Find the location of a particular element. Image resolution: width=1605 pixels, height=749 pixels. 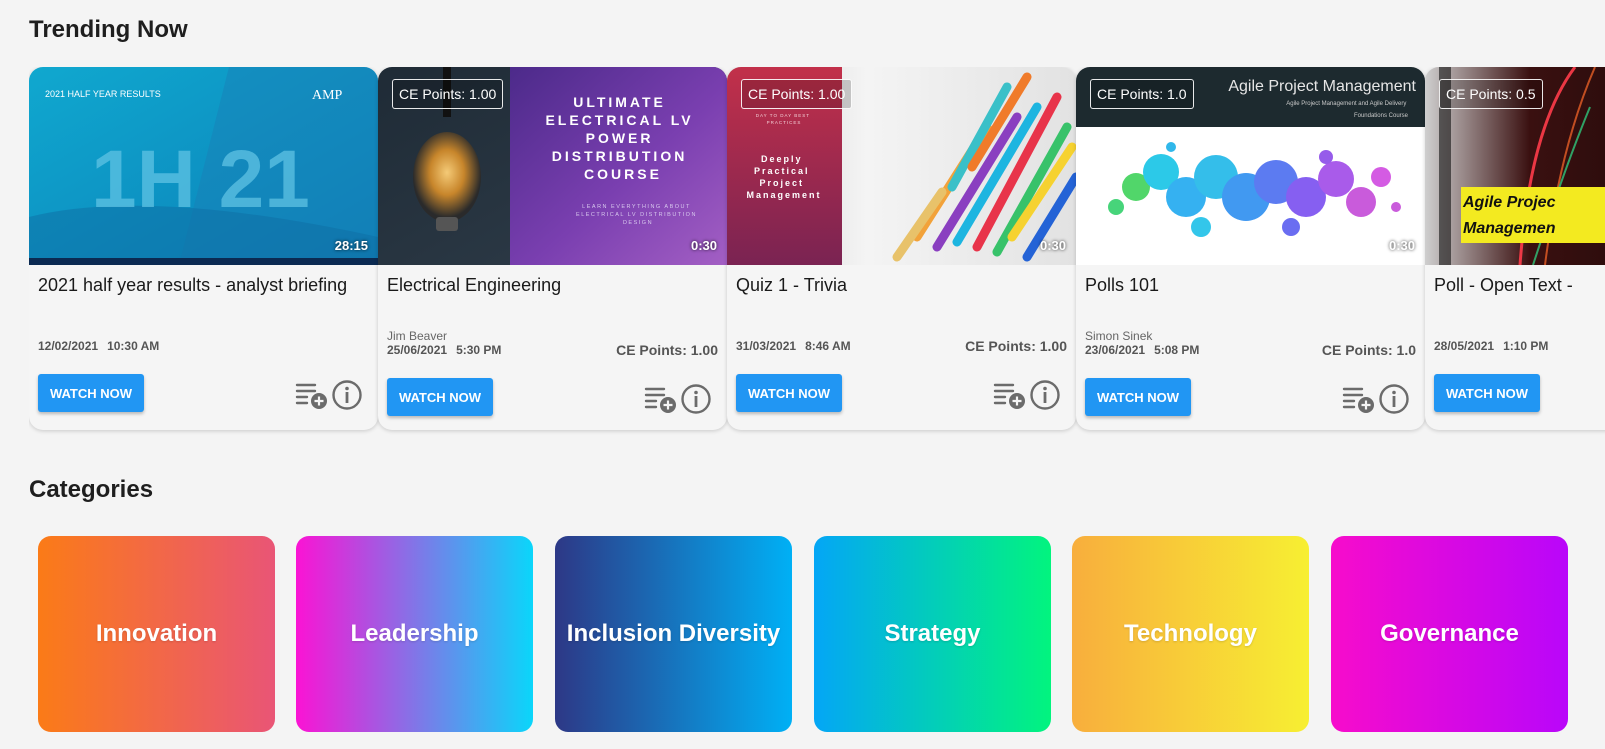

trending-now-heading: Trending Now is located at coordinates (108, 29).